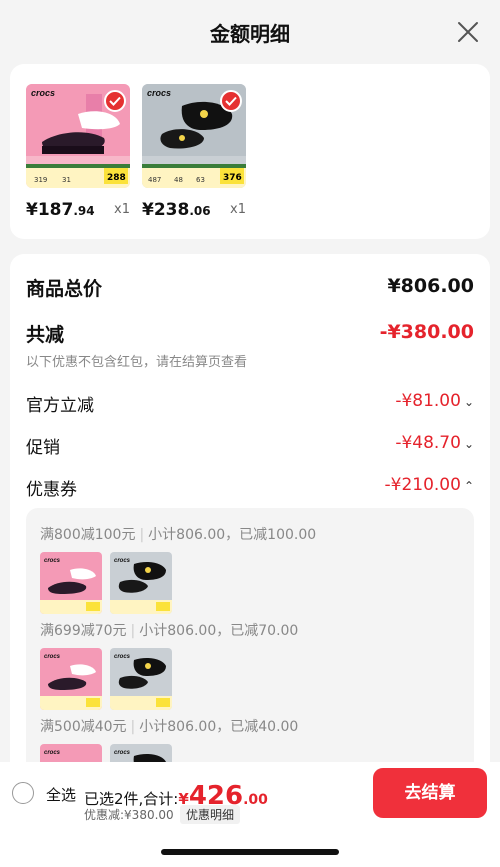  I want to click on discount-text: 优惠减:¥380.00, so click(129, 815).